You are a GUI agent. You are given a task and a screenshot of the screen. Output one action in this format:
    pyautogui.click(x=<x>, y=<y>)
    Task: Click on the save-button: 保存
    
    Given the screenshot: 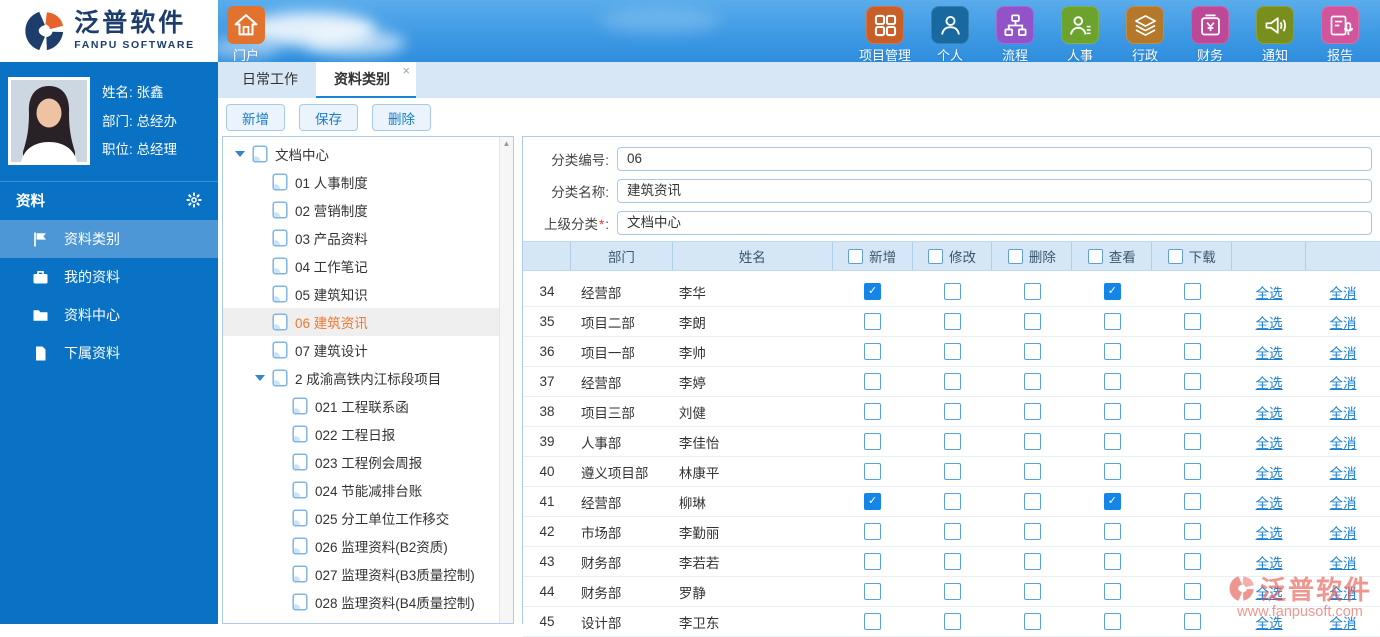 What is the action you would take?
    pyautogui.click(x=328, y=117)
    